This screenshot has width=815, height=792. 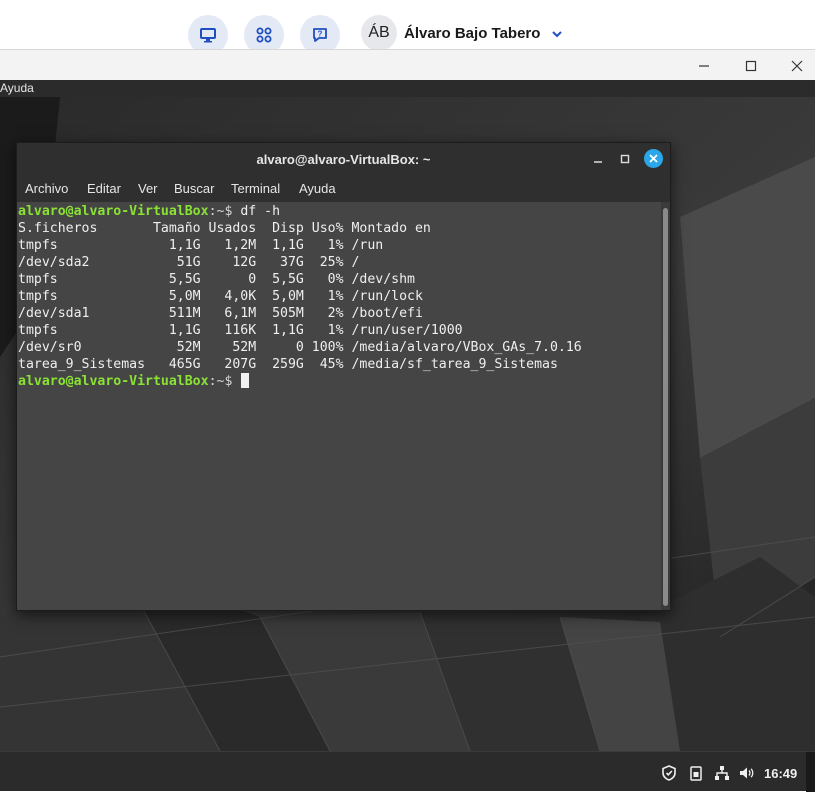 I want to click on menu-buscar: Buscar, so click(x=194, y=188).